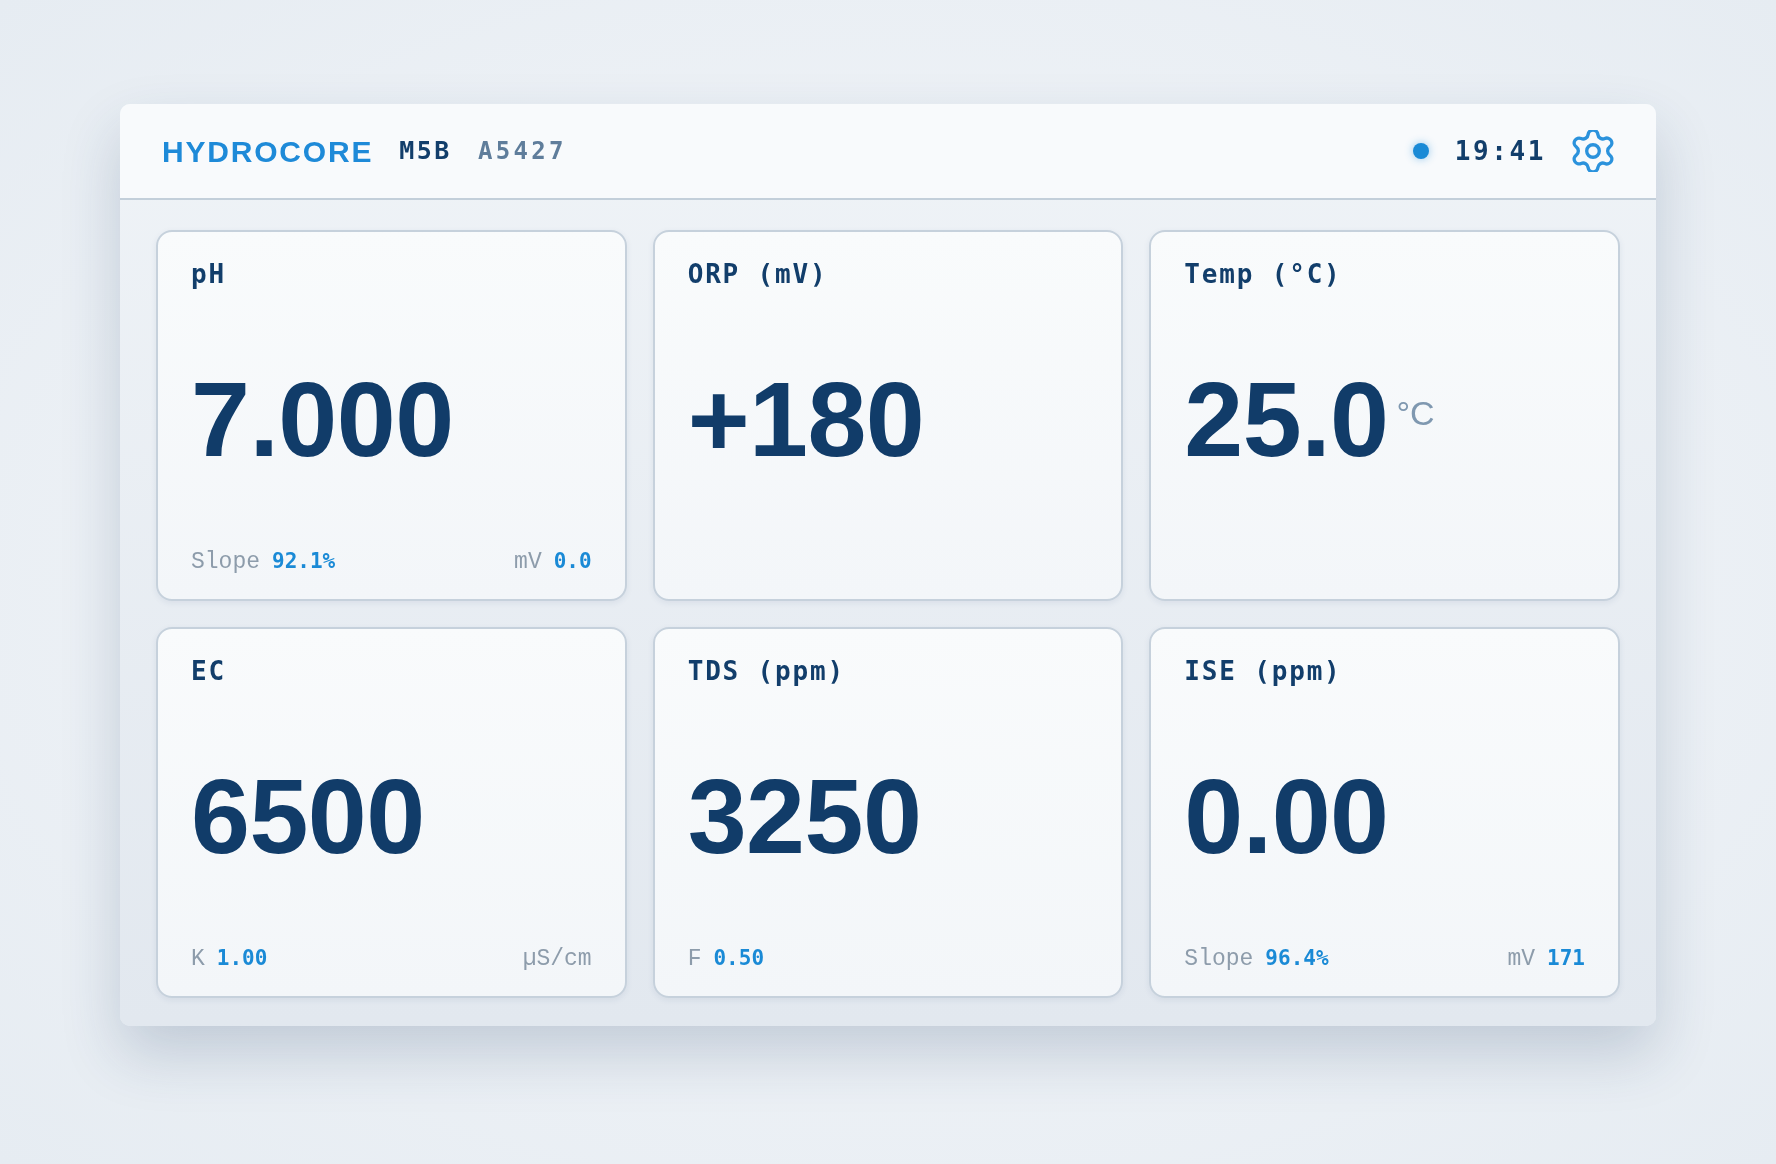 The width and height of the screenshot is (1776, 1164). What do you see at coordinates (1415, 412) in the screenshot?
I see `reading-unit: °C` at bounding box center [1415, 412].